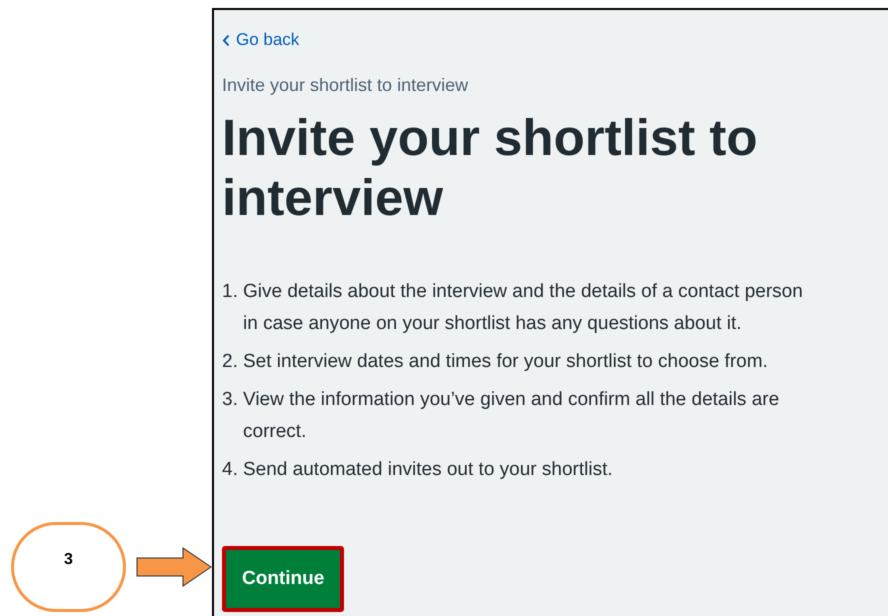 The width and height of the screenshot is (888, 616). What do you see at coordinates (230, 292) in the screenshot?
I see `step-number: 1.` at bounding box center [230, 292].